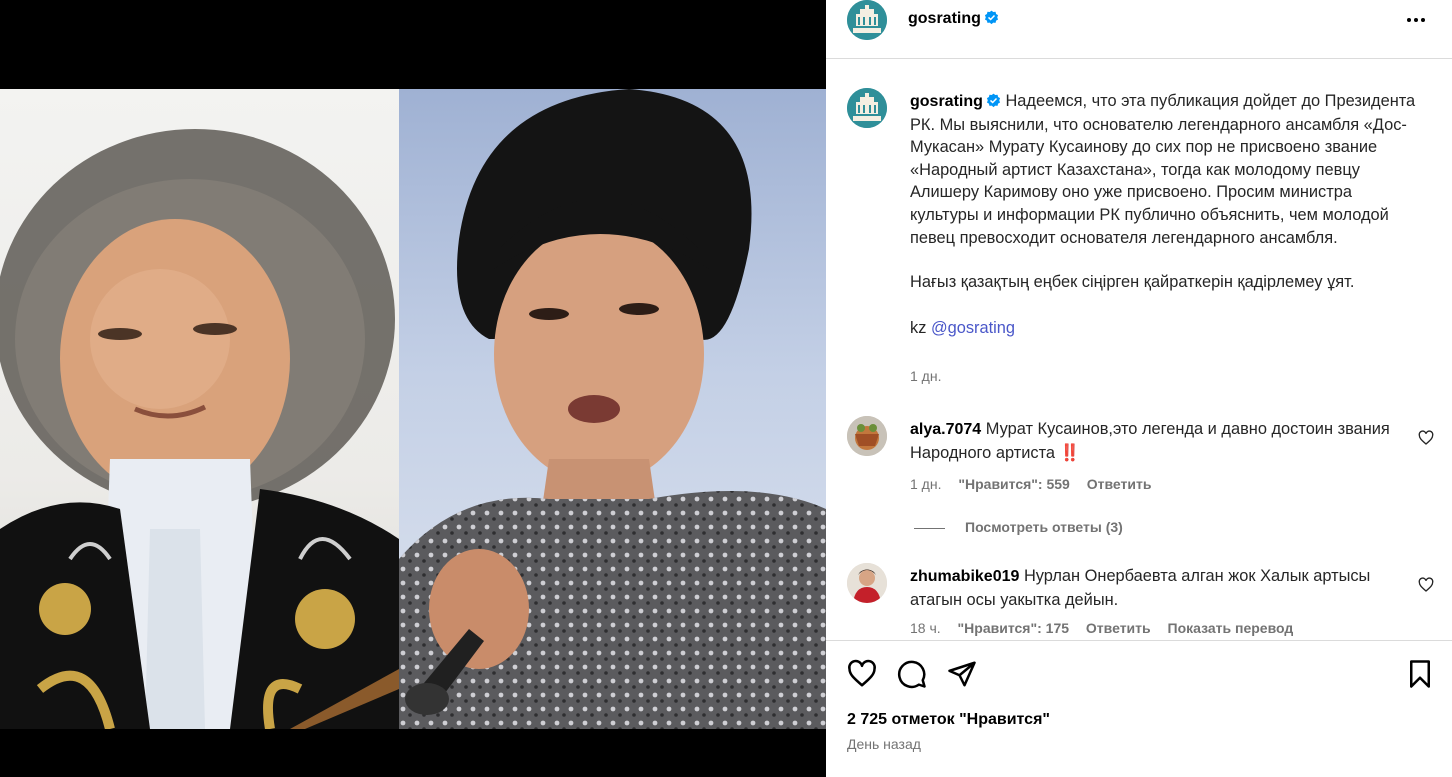 Image resolution: width=1452 pixels, height=777 pixels. I want to click on replies-divider, so click(929, 528).